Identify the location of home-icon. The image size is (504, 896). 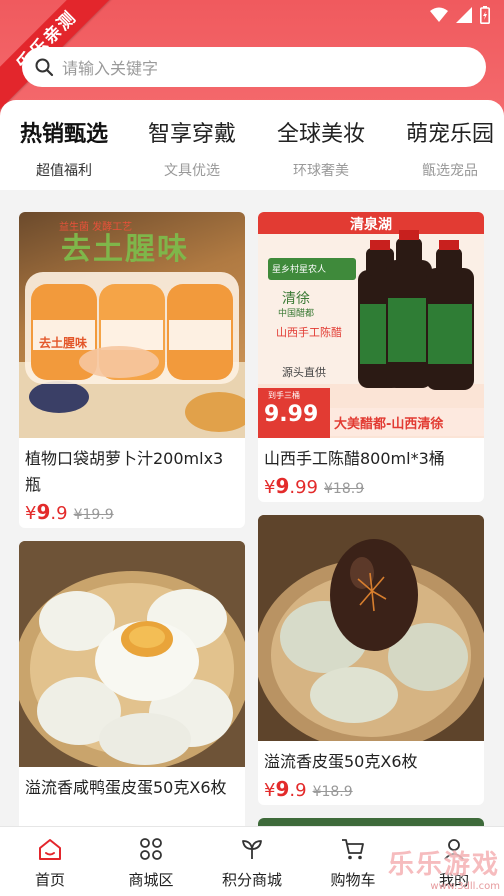
(50, 849).